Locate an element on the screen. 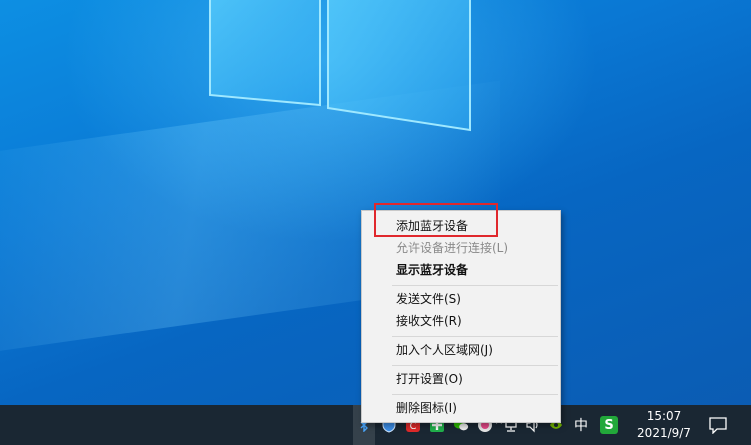 This screenshot has width=751, height=445. taskbar-clock: 15:07 2021/9/7 is located at coordinates (664, 425).